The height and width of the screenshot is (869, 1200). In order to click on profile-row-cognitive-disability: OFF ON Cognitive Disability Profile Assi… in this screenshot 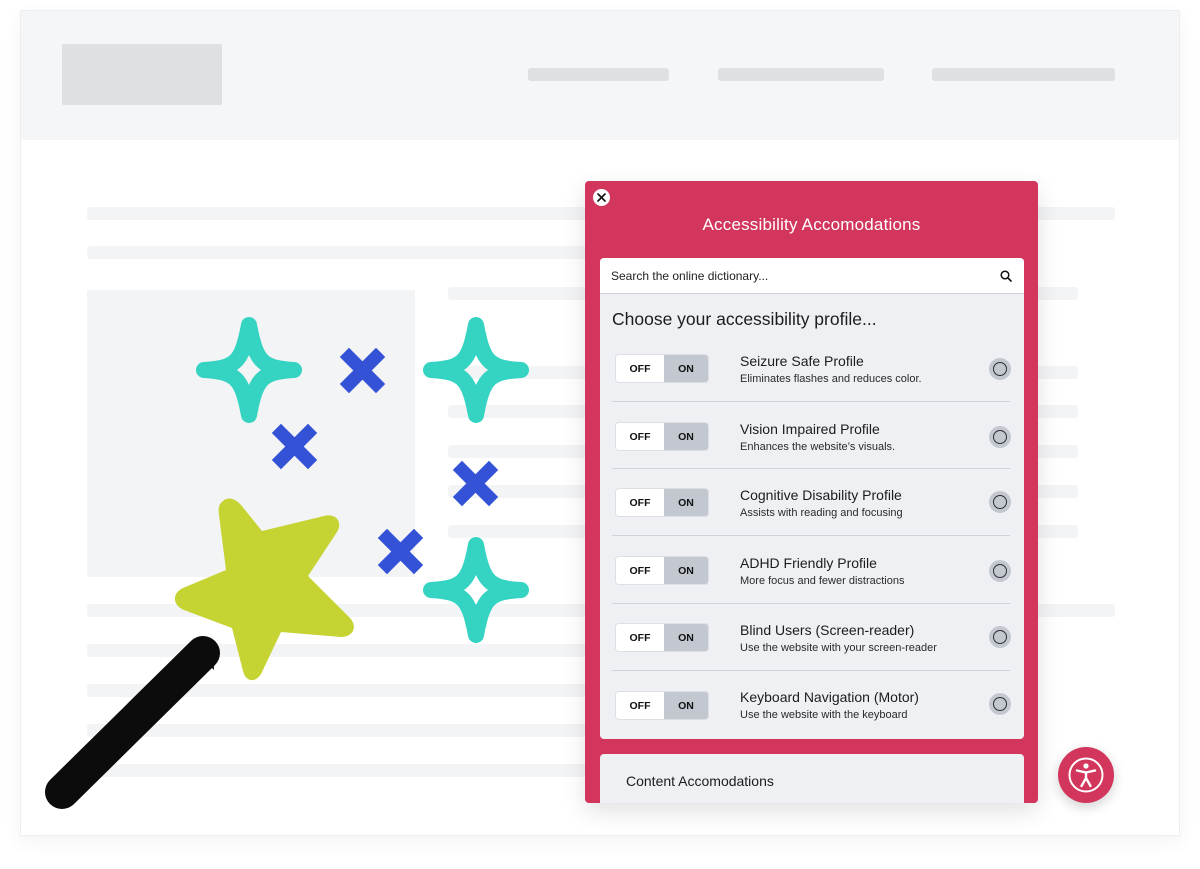, I will do `click(811, 502)`.